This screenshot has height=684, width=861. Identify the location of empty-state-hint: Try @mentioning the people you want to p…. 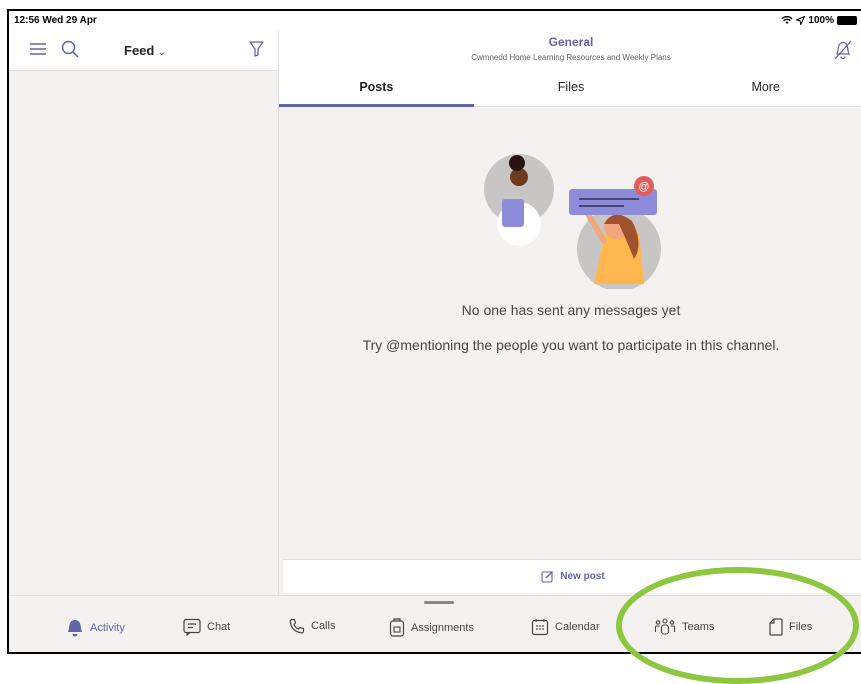
(571, 345).